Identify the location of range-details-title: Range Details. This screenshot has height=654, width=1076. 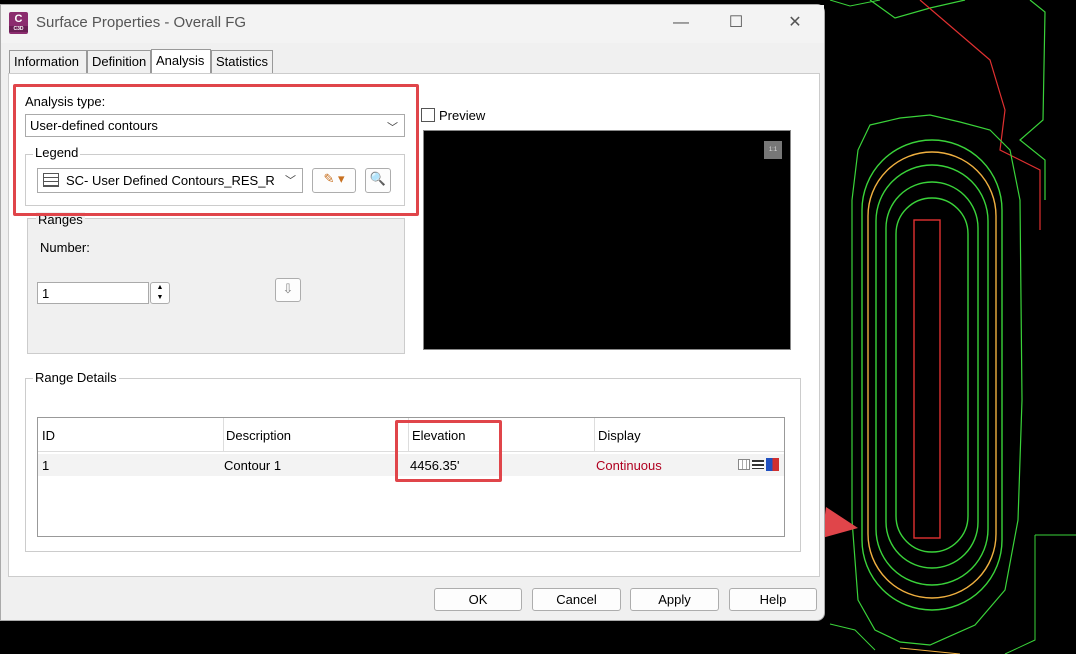
(76, 377).